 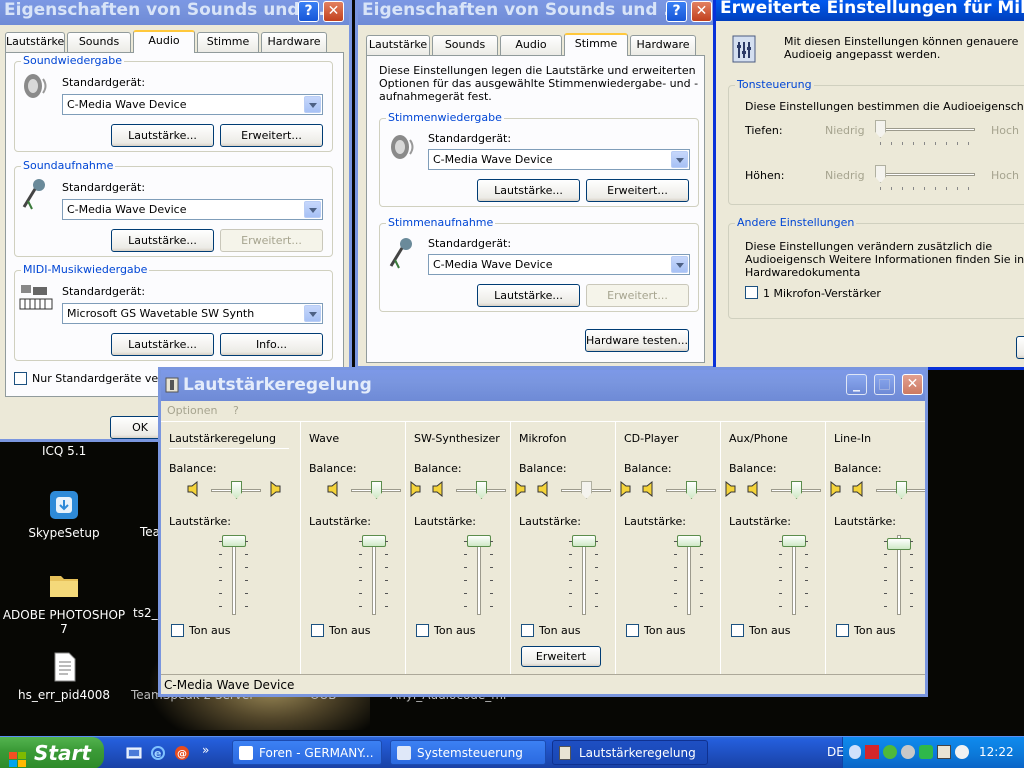 I want to click on taskbar-item-lautstaerkeregelung: Lautstärkeregelung, so click(x=630, y=752).